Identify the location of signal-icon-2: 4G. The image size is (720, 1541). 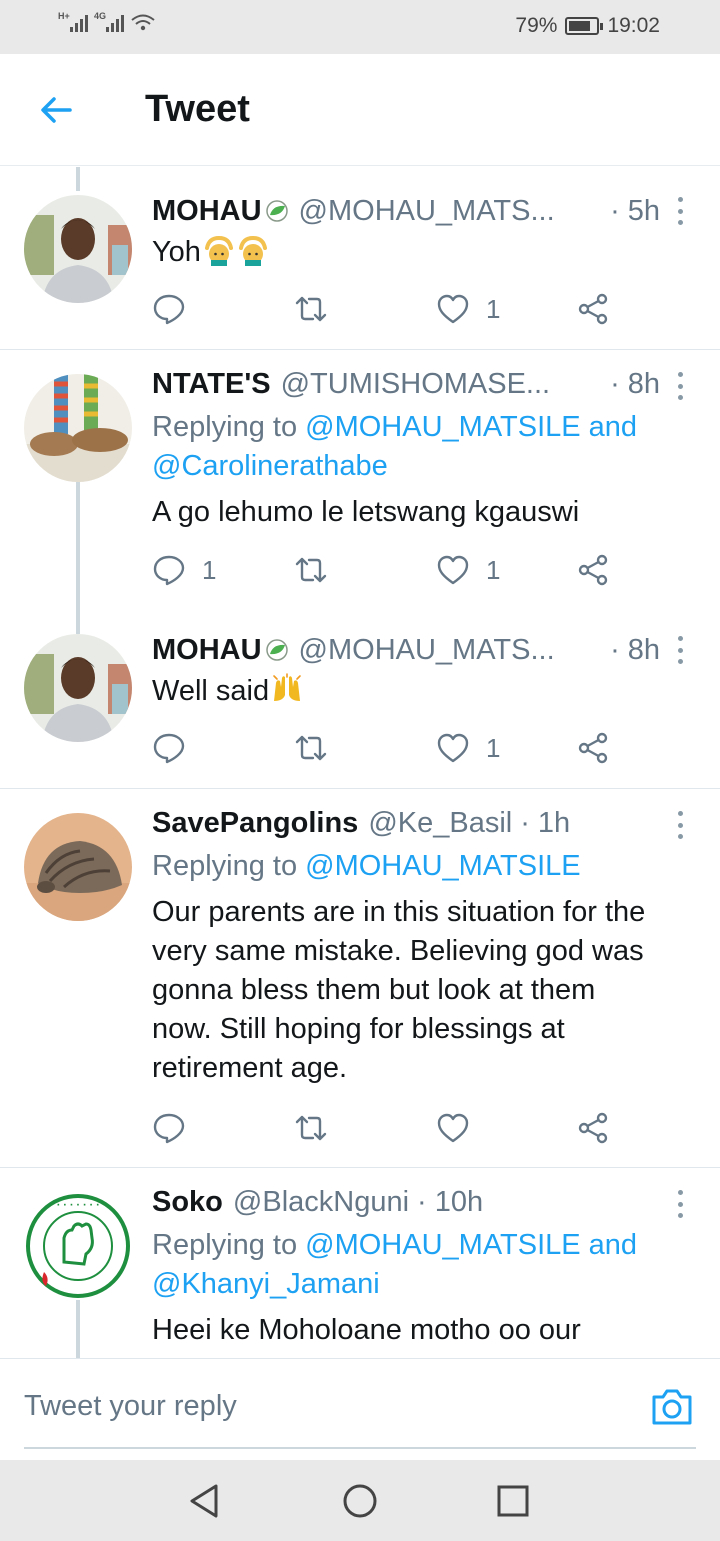
(109, 21).